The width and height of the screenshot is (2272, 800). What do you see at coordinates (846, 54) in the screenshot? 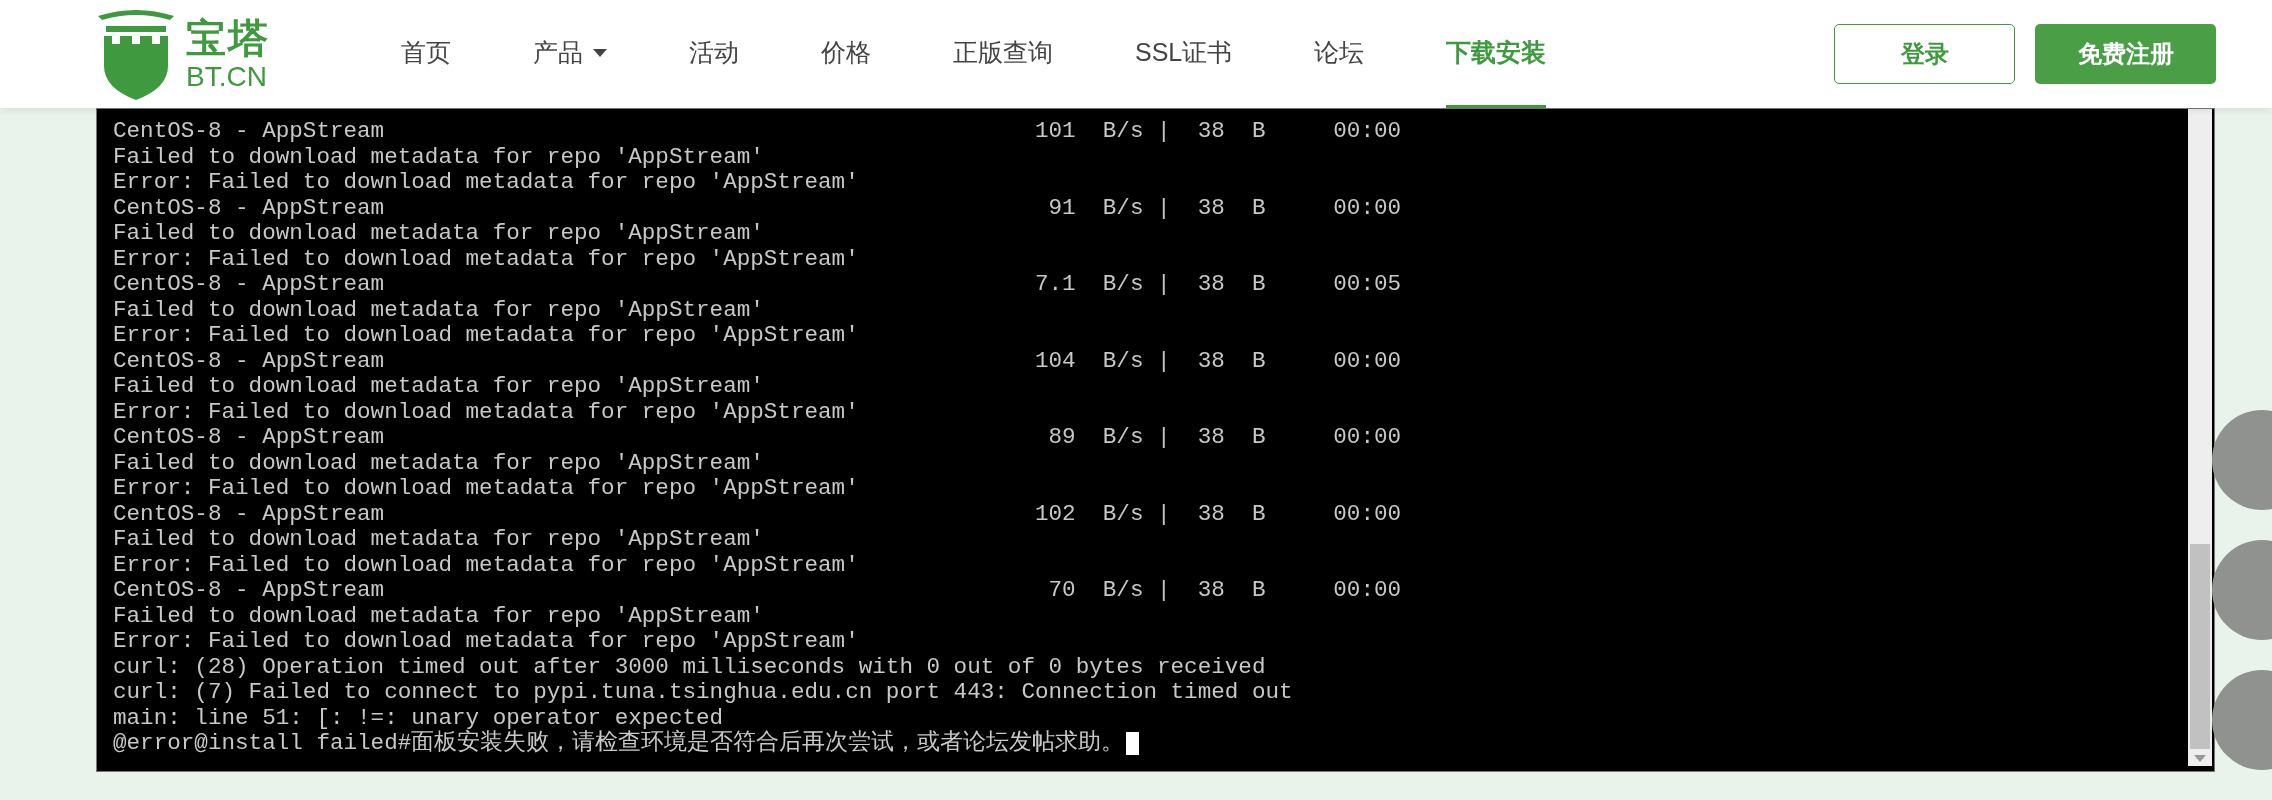
I see `nav-link: 价格` at bounding box center [846, 54].